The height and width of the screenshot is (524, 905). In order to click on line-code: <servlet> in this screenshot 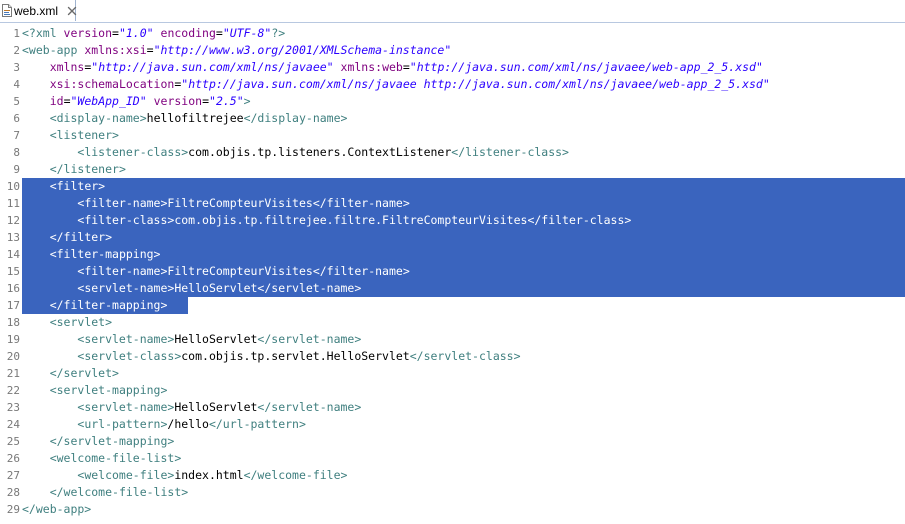, I will do `click(67, 322)`.